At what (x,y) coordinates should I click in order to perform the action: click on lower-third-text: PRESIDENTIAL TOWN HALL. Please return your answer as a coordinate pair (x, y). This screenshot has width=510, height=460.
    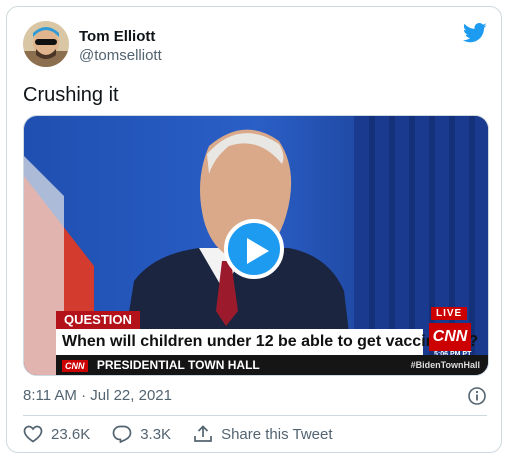
    Looking at the image, I should click on (178, 365).